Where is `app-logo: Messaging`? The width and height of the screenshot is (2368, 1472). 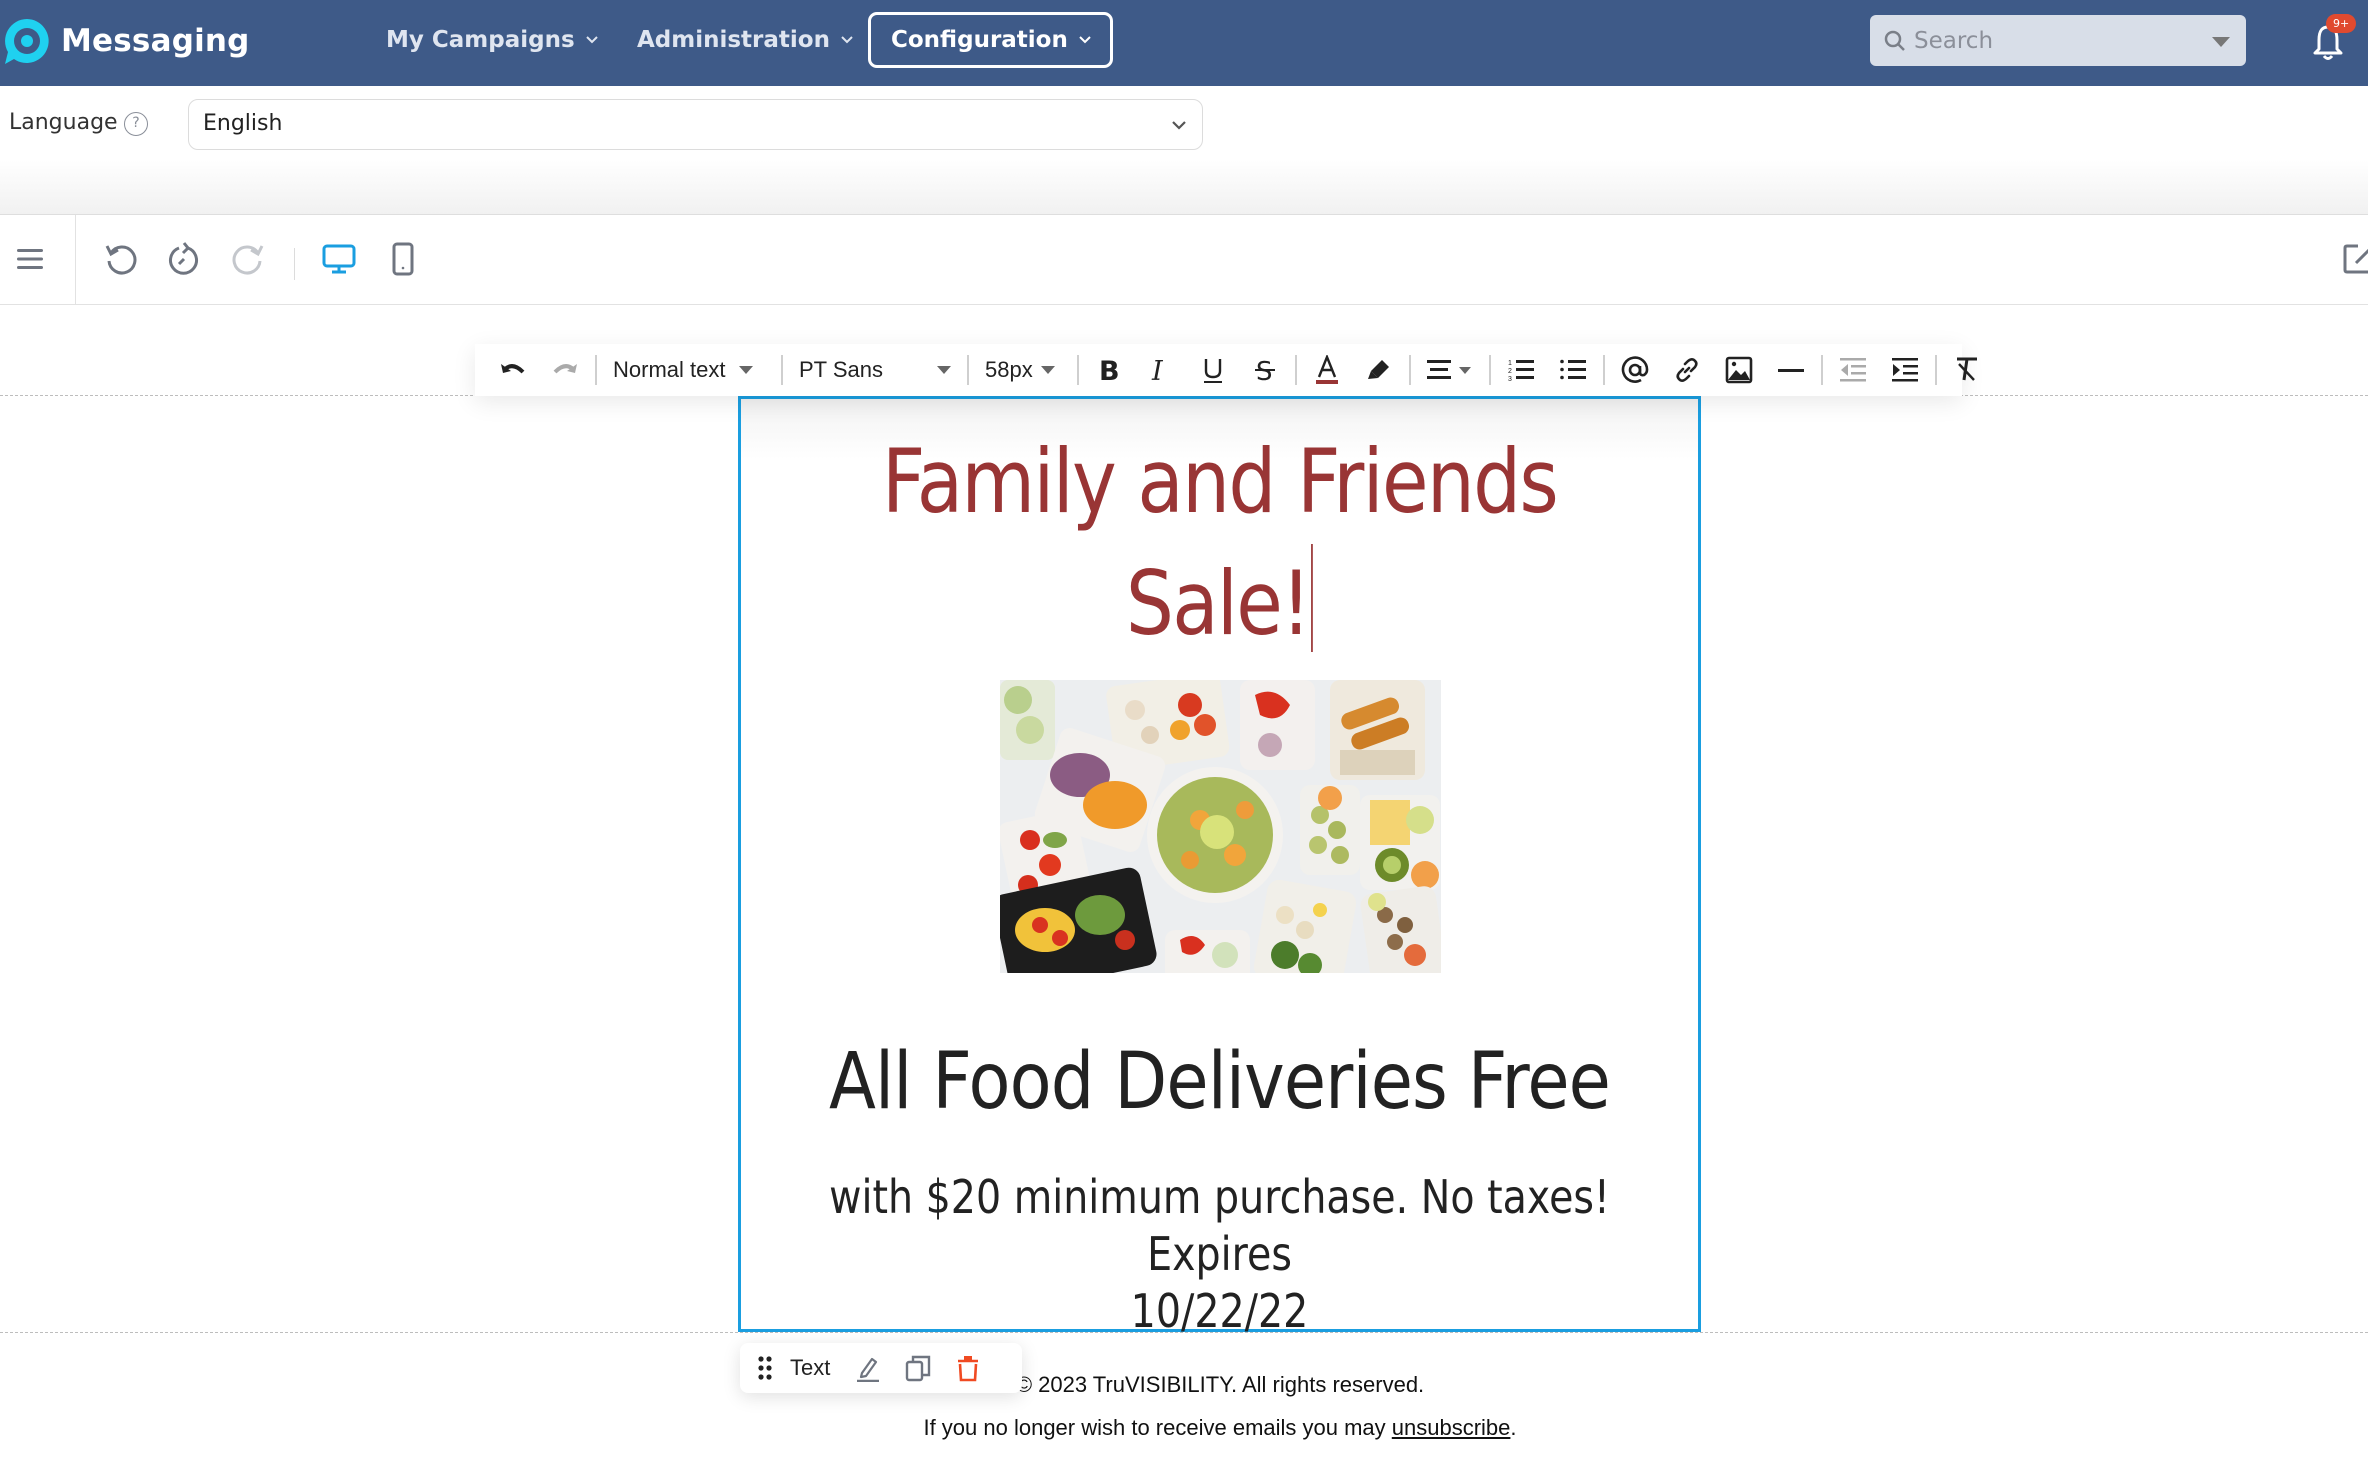 app-logo: Messaging is located at coordinates (126, 41).